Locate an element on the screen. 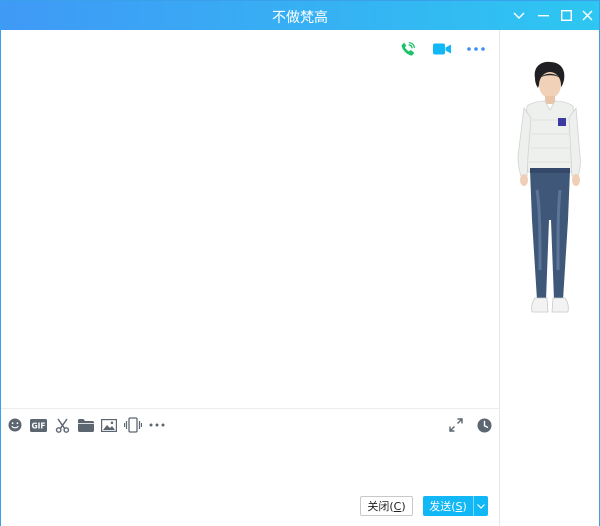 The image size is (600, 526). svg-text: GIF is located at coordinates (38, 425).